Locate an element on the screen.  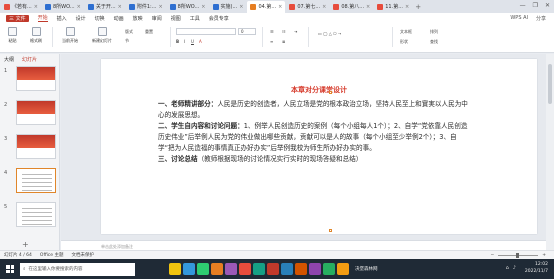
document-tab: 附件1:... × is located at coordinates (146, 7).